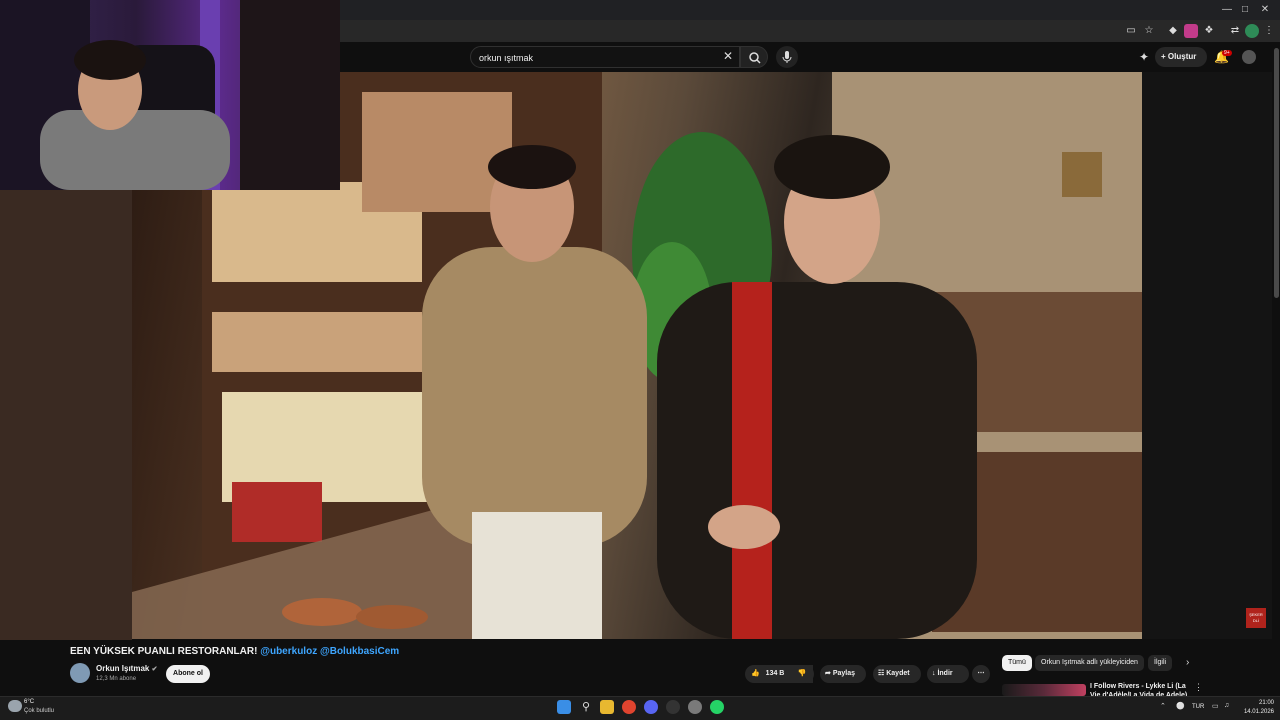  Describe the element at coordinates (673, 707) in the screenshot. I see `obs-studio-icon` at that location.